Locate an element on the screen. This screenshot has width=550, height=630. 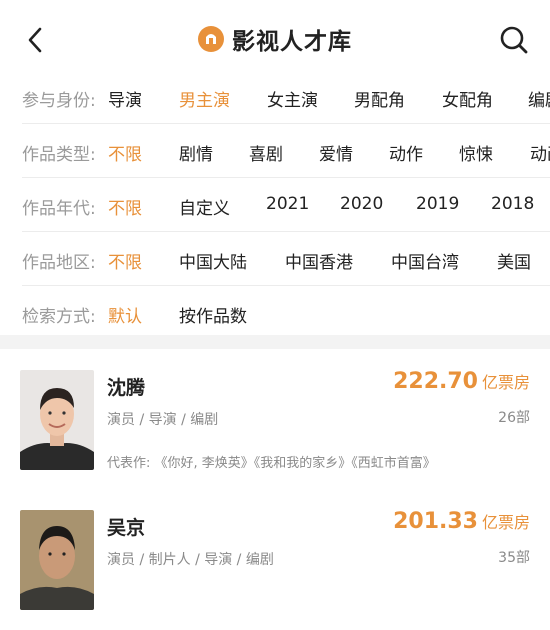
filter-row-year: 作品年代: 不限 自定义 2021 2020 2019 2018 is located at coordinates (286, 205).